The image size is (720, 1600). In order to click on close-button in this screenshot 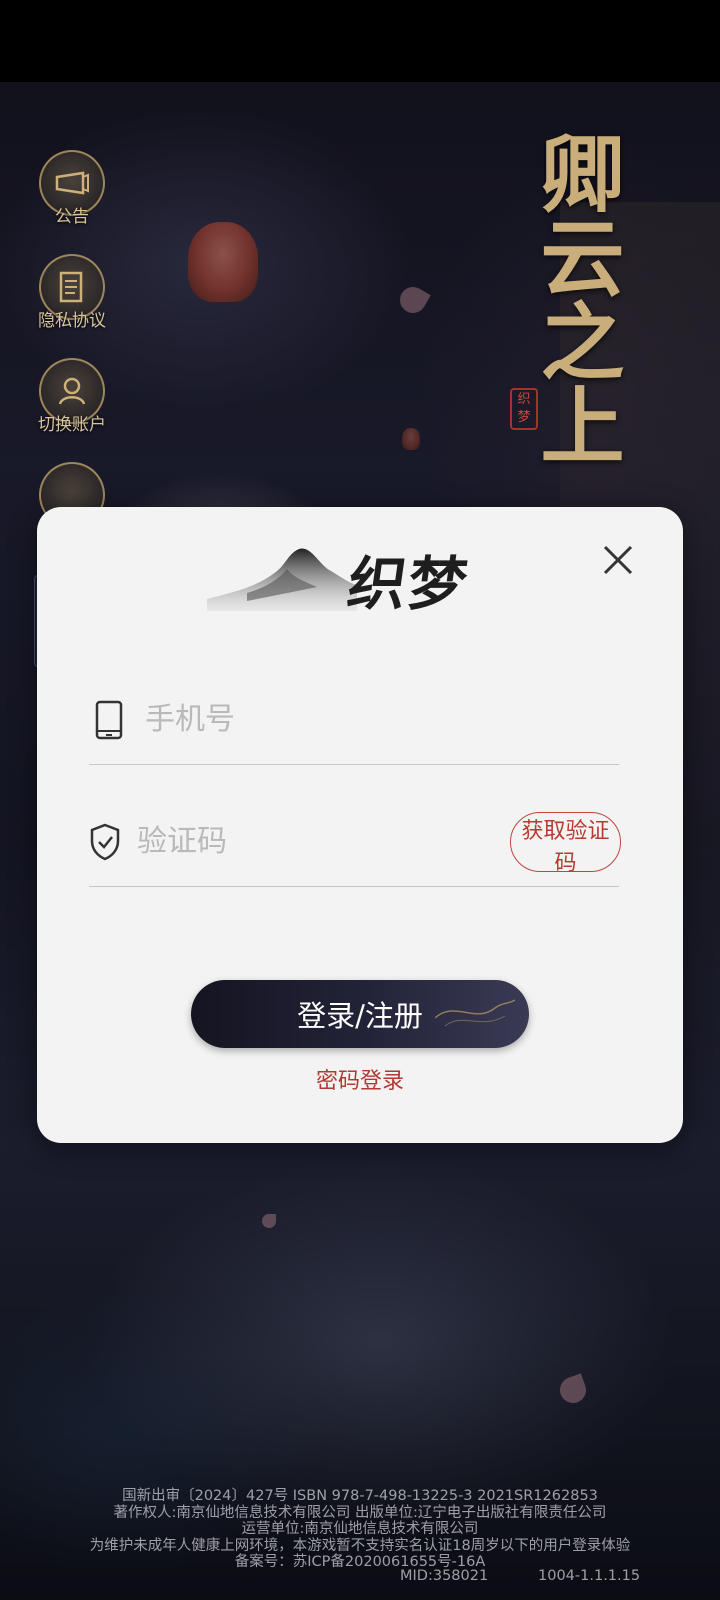, I will do `click(618, 560)`.